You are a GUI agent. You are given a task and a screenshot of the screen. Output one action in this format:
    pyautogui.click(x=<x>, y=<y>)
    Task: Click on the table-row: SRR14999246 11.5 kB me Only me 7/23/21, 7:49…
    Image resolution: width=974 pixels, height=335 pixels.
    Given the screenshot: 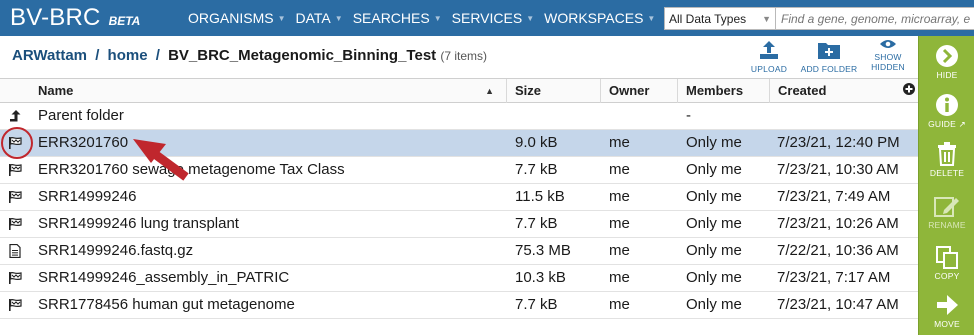 What is the action you would take?
    pyautogui.click(x=459, y=197)
    